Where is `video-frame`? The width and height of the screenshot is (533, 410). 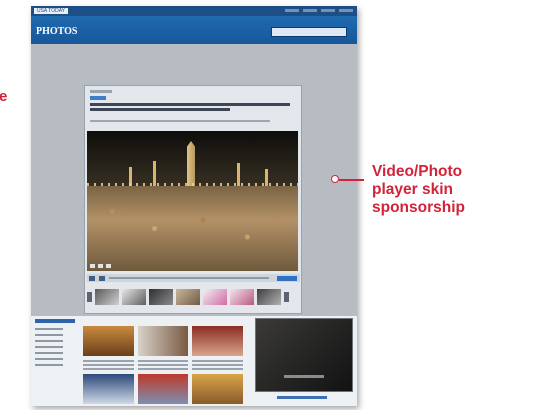
video-frame is located at coordinates (192, 201).